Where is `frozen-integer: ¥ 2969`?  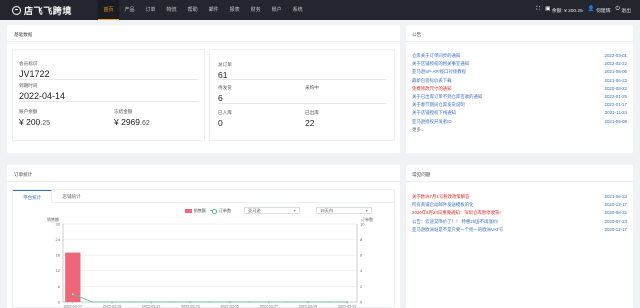 frozen-integer: ¥ 2969 is located at coordinates (127, 121).